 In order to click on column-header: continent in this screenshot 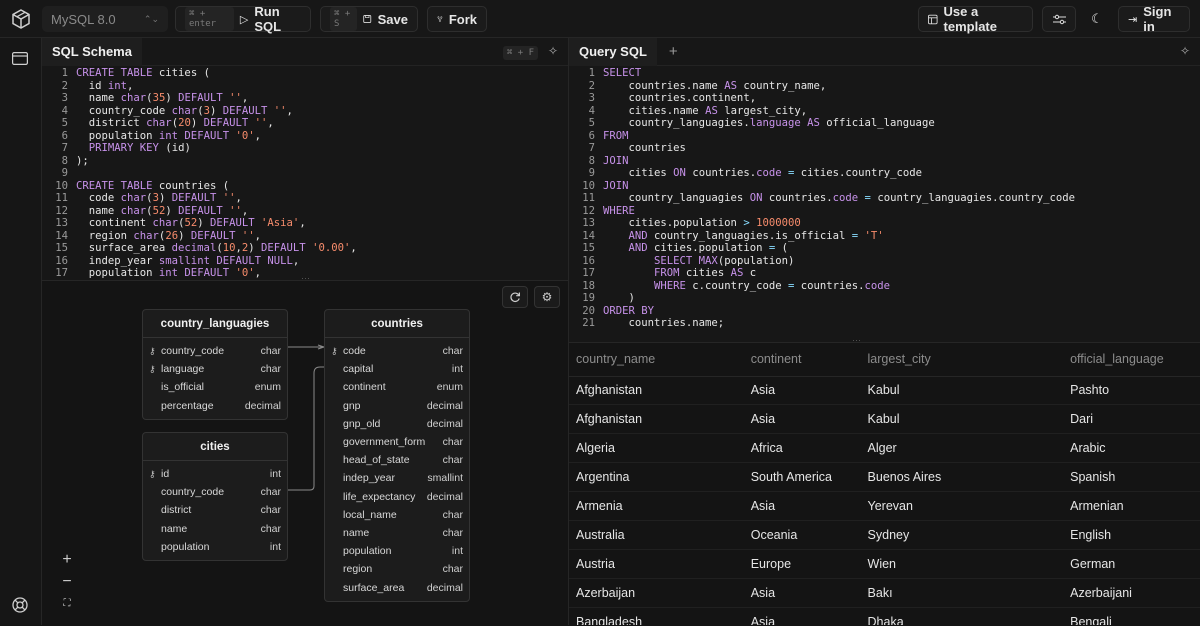, I will do `click(802, 360)`.